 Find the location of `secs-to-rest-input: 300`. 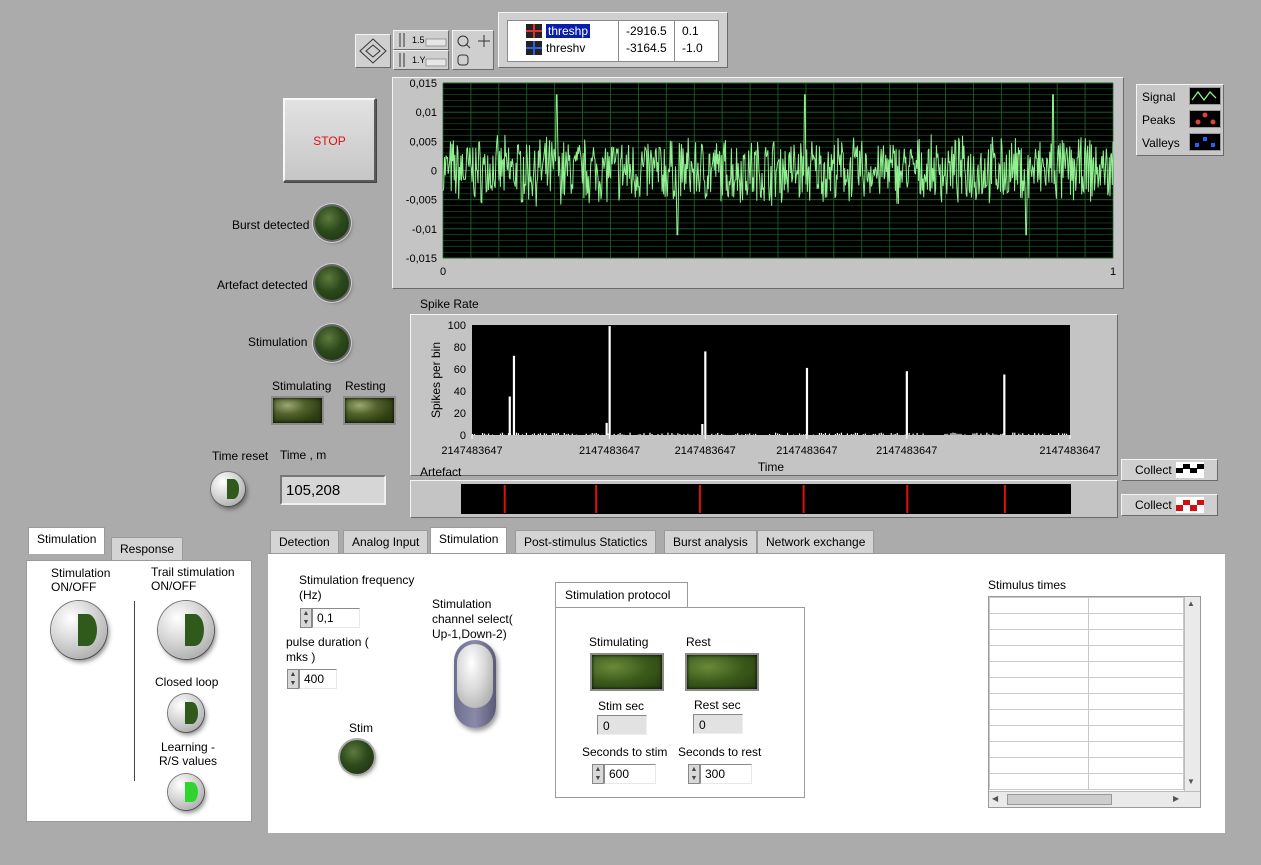

secs-to-rest-input: 300 is located at coordinates (726, 774).